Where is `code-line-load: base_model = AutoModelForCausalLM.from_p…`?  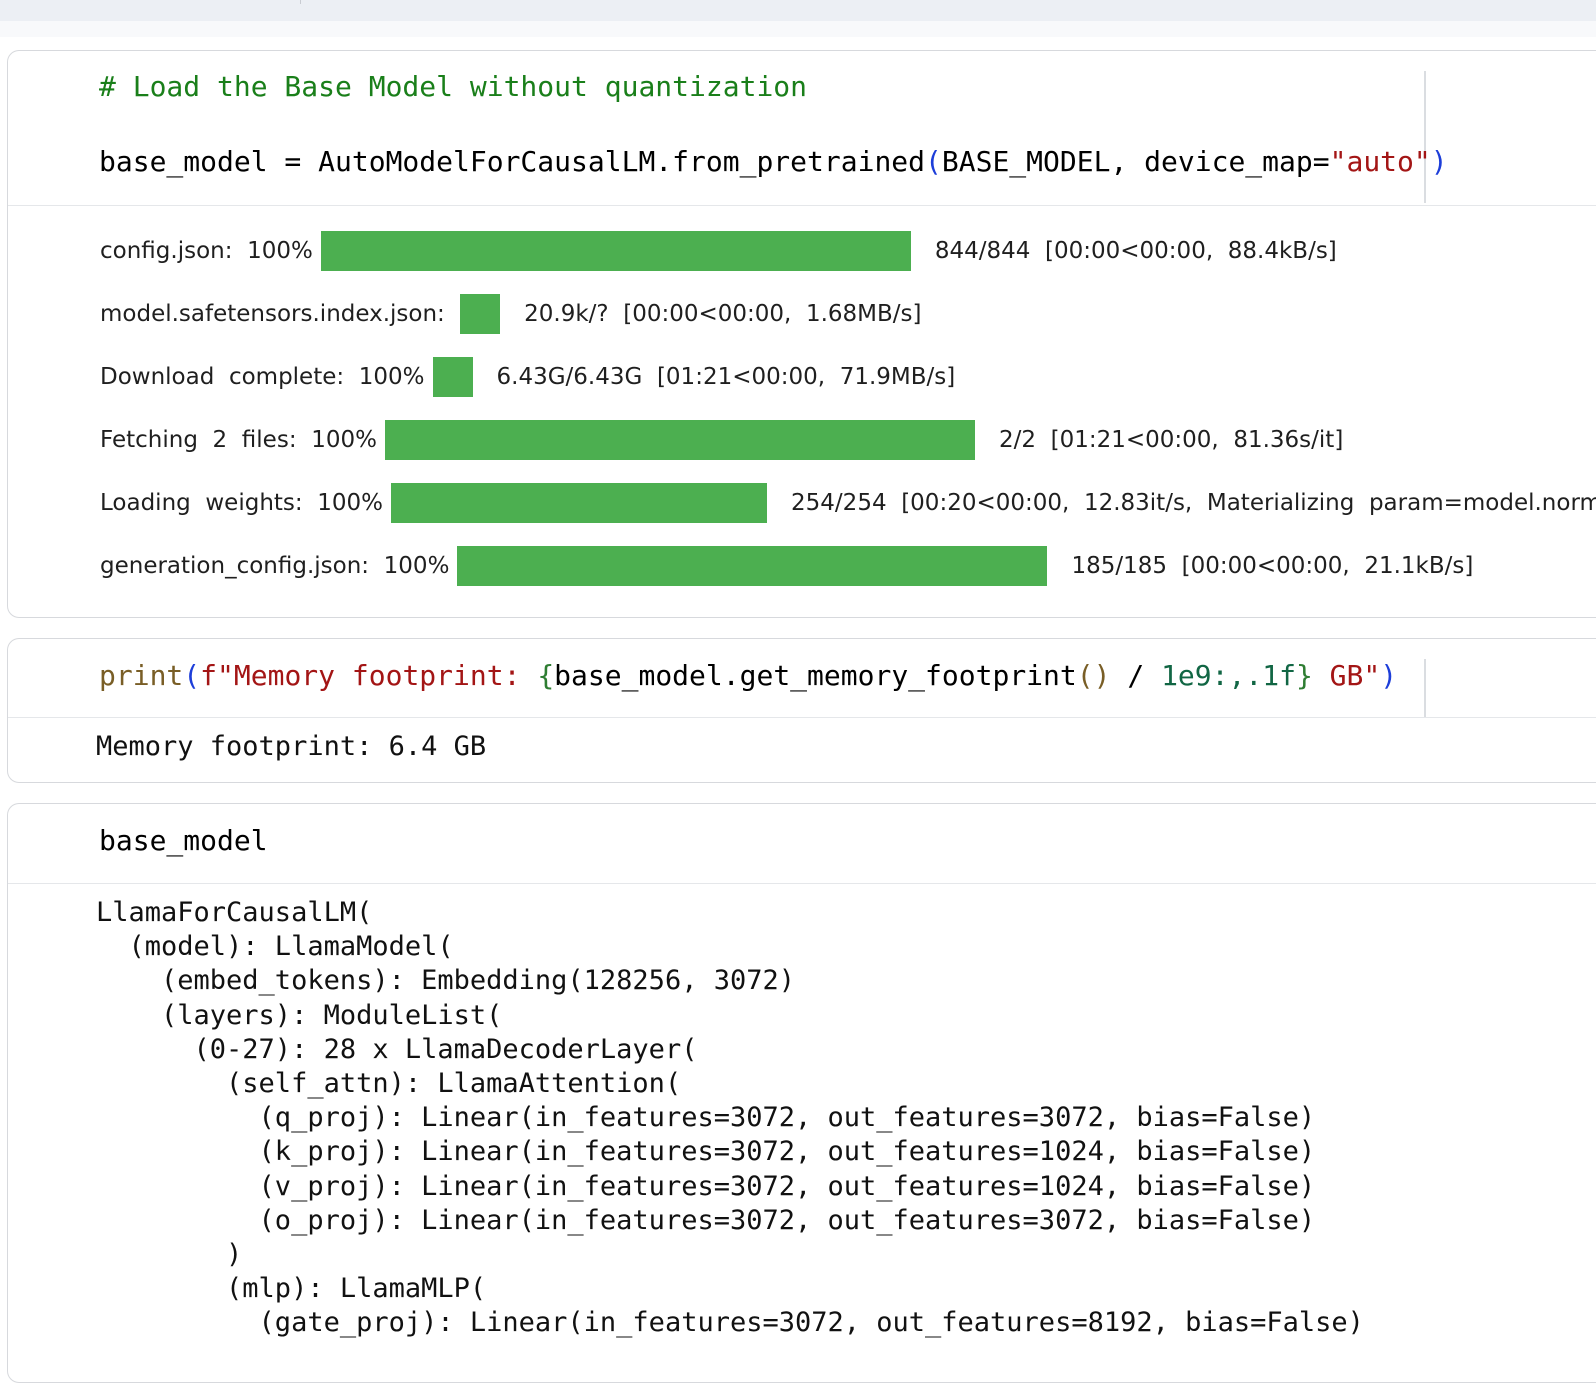 code-line-load: base_model = AutoModelForCausalLM.from_p… is located at coordinates (773, 161).